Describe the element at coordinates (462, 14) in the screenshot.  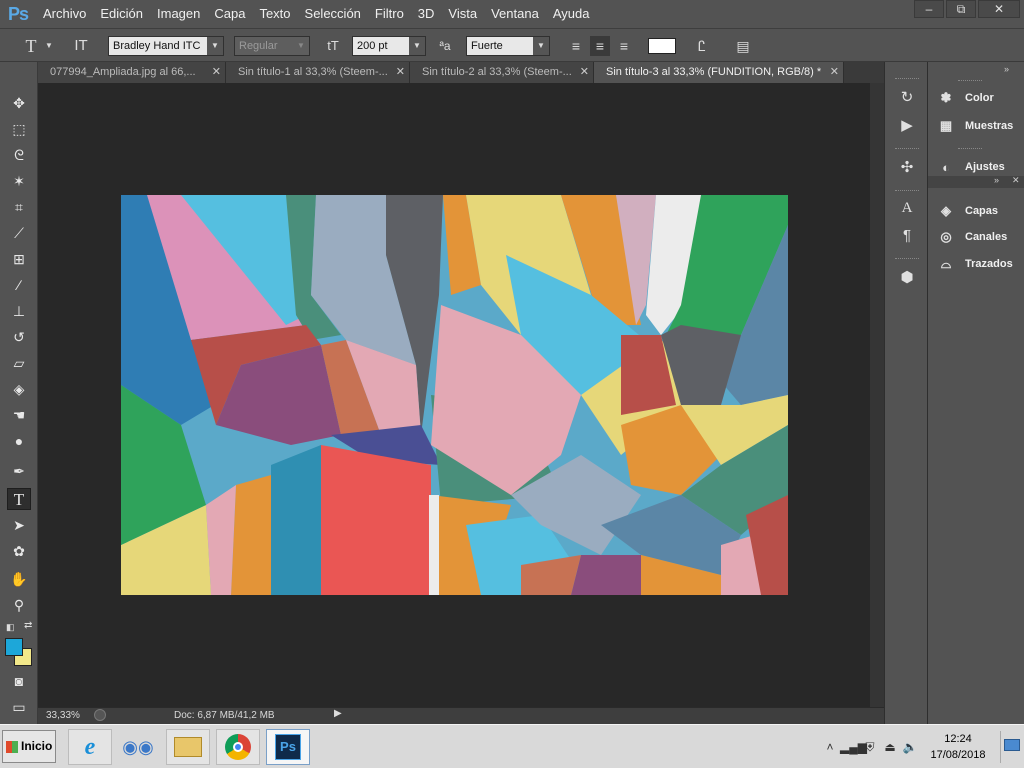
I see `menu-vista: Vista` at that location.